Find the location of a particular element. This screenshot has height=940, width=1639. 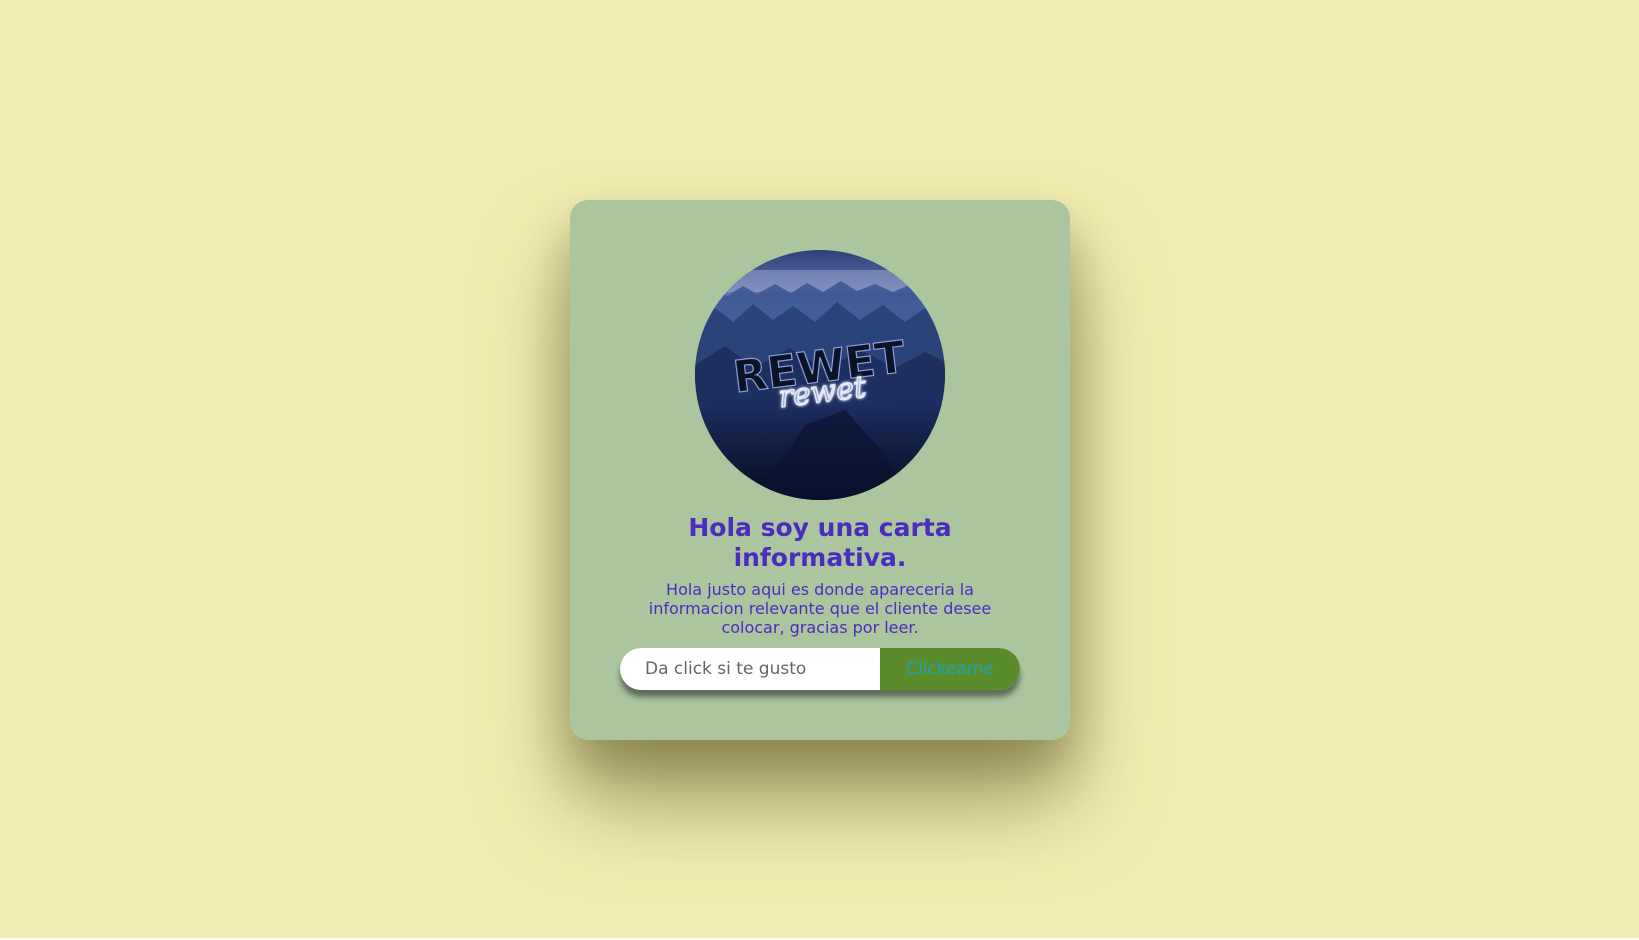

like-input is located at coordinates (750, 669).